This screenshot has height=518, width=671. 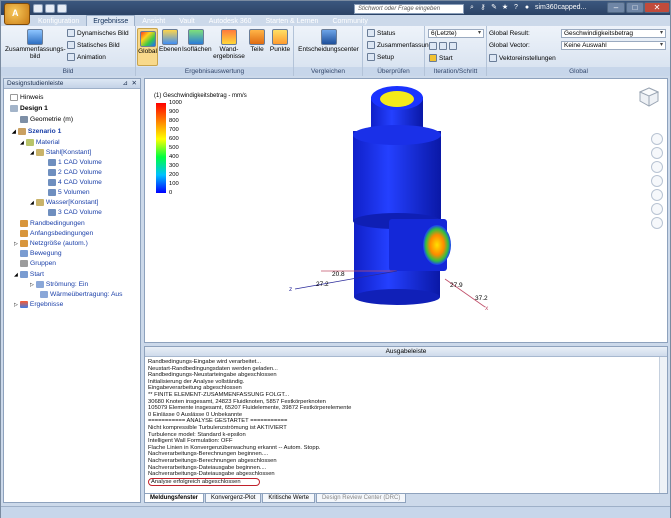 I want to click on log-line-success: Analyse erfolgreich abgeschlossen, so click(x=204, y=481).